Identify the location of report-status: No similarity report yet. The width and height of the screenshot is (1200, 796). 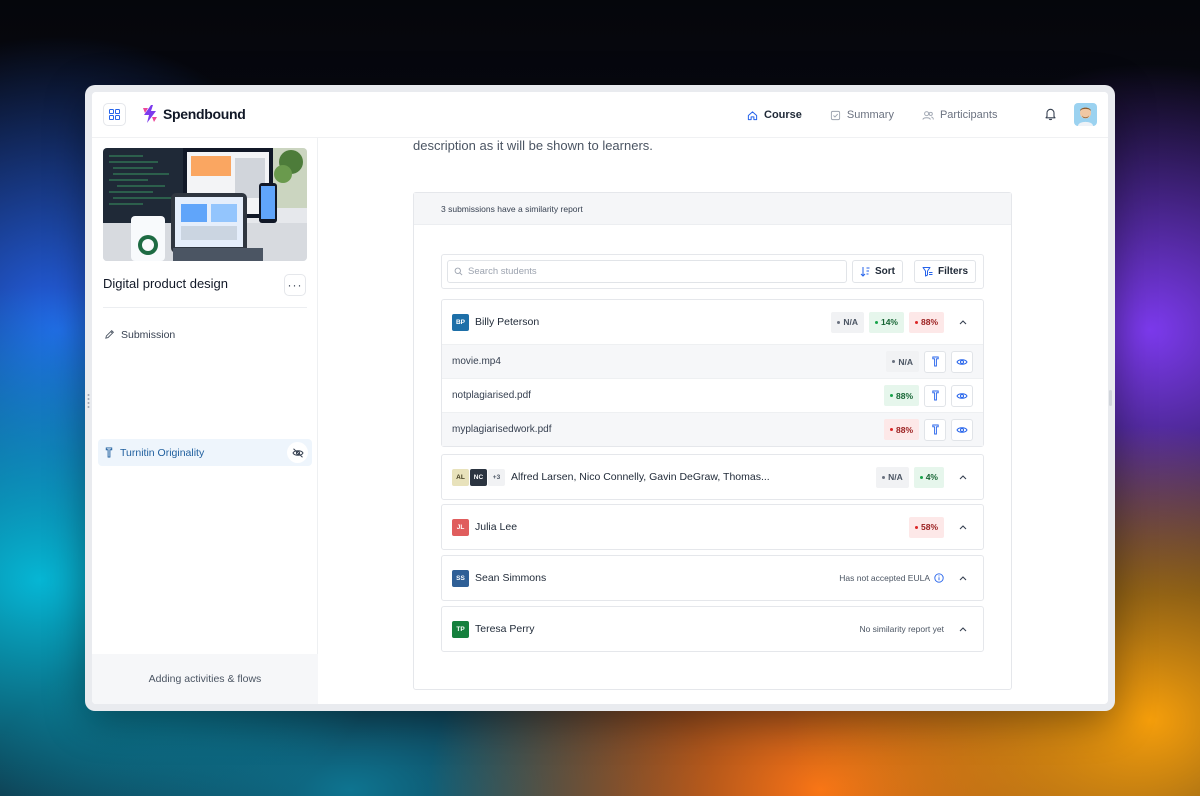
(901, 629).